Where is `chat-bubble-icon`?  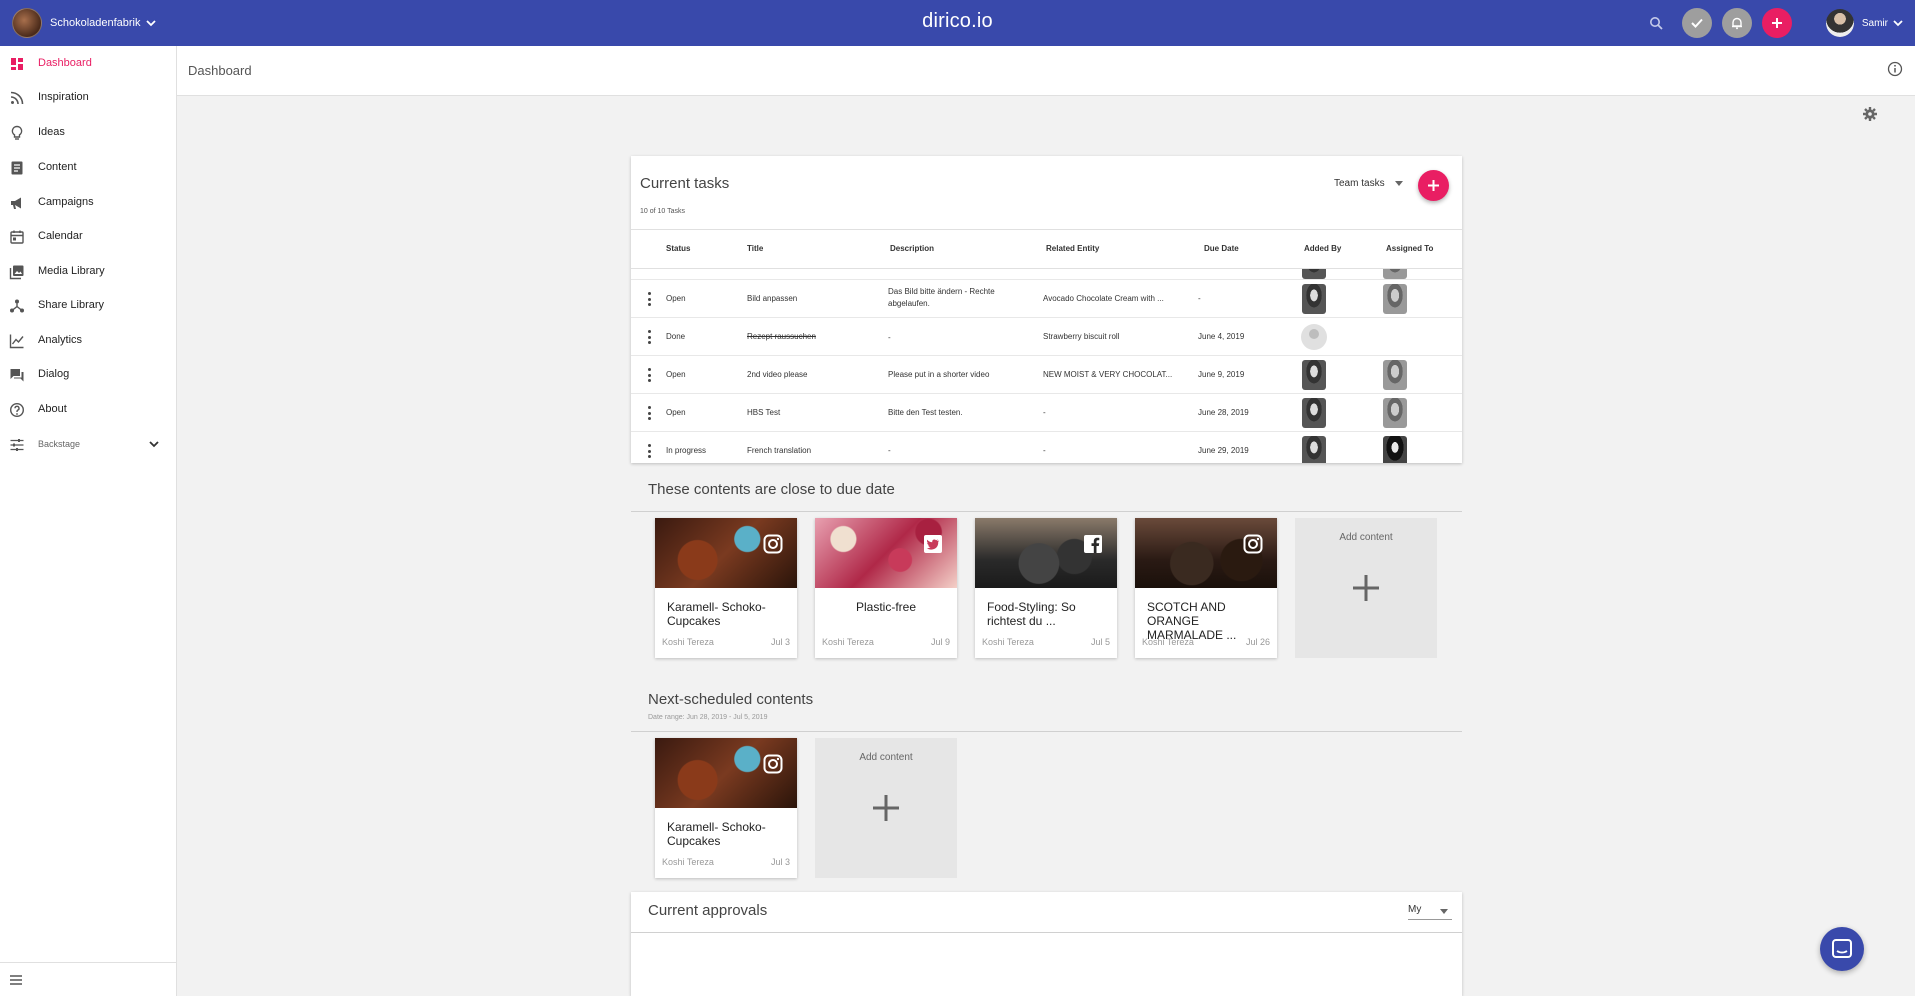 chat-bubble-icon is located at coordinates (1842, 948).